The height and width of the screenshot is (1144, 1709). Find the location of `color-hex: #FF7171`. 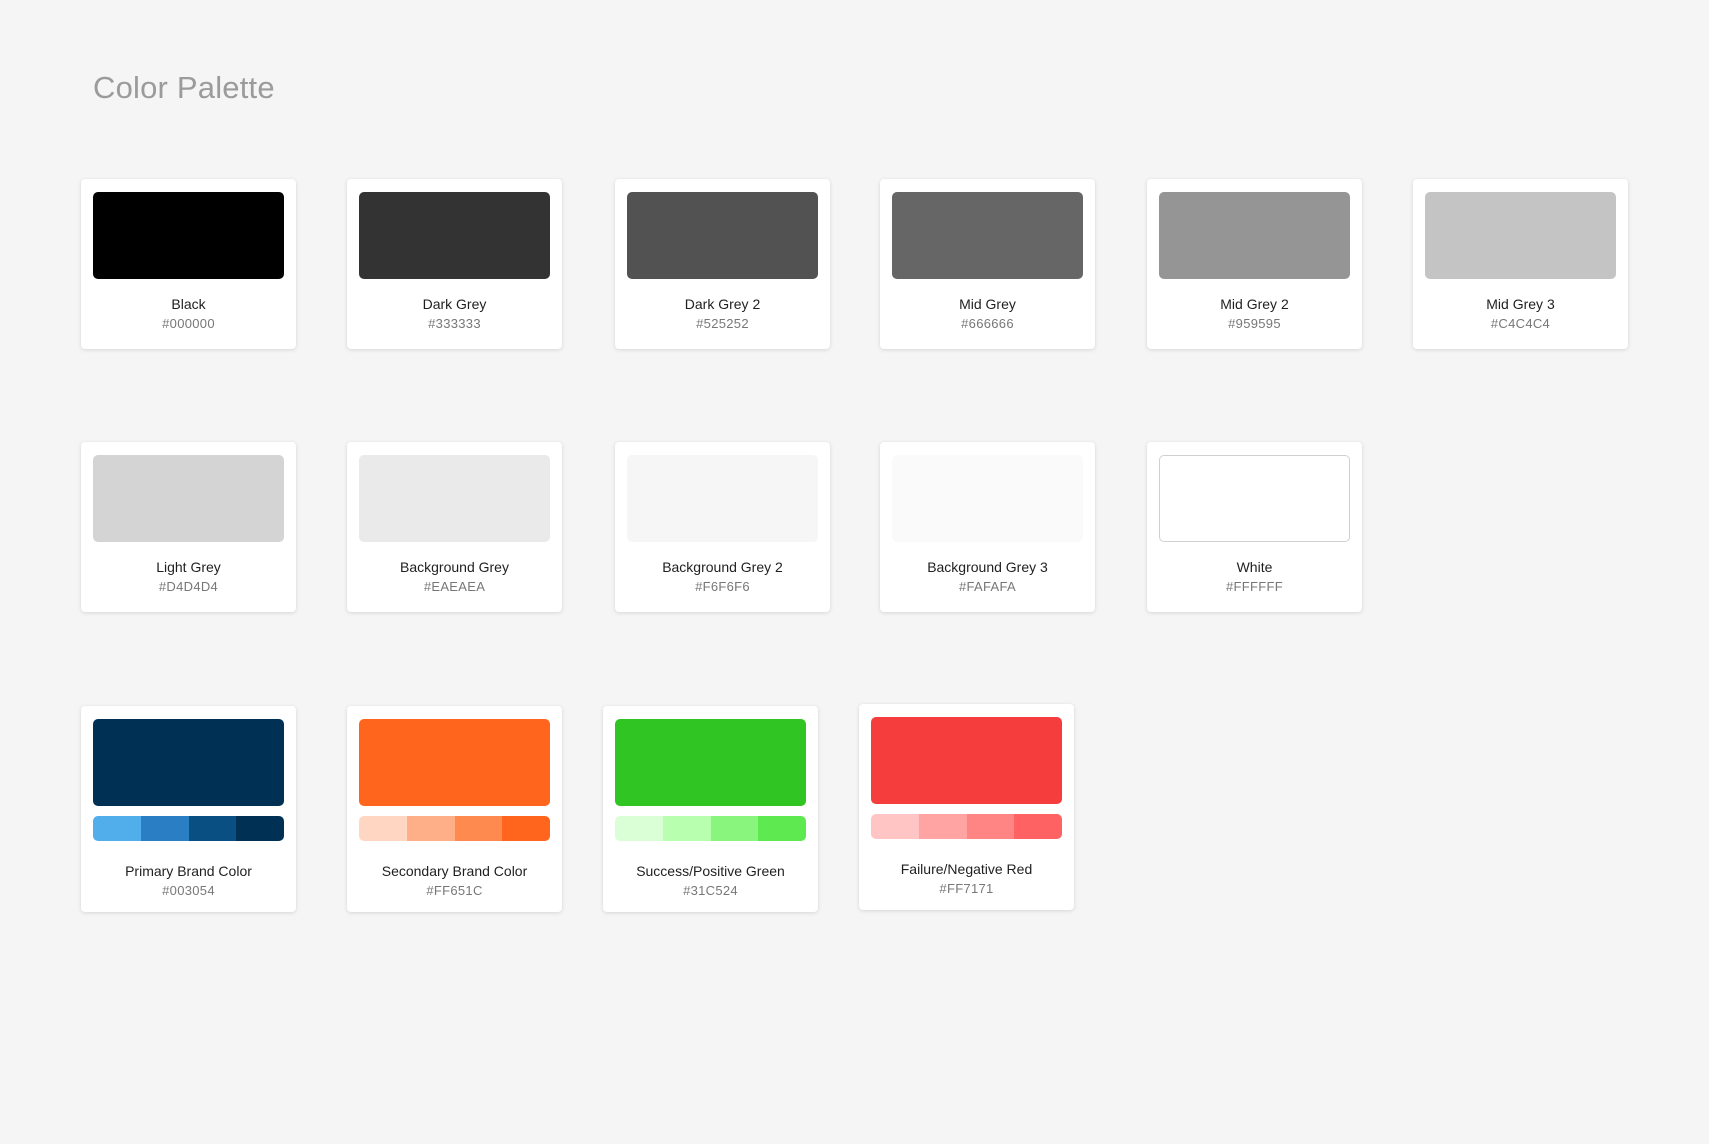

color-hex: #FF7171 is located at coordinates (966, 888).